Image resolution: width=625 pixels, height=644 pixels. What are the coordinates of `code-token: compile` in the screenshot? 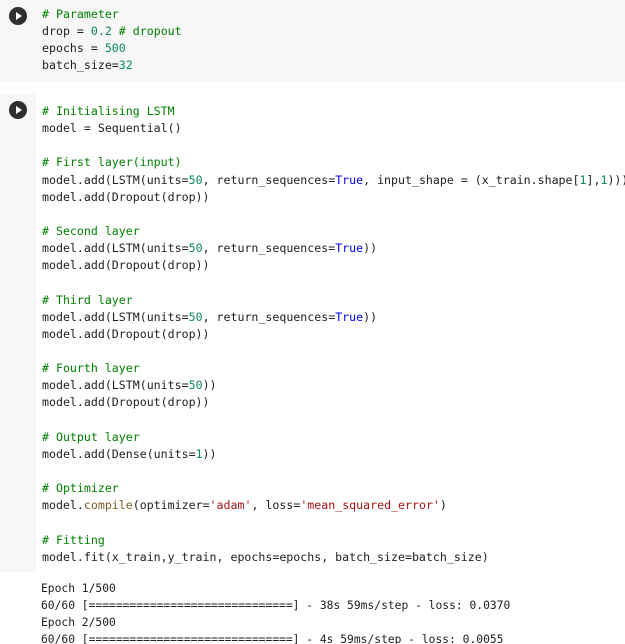 It's located at (108, 505).